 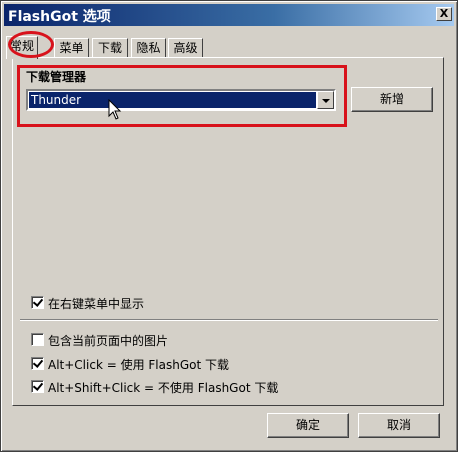 I want to click on tab-privacy: 隐私, so click(x=148, y=48).